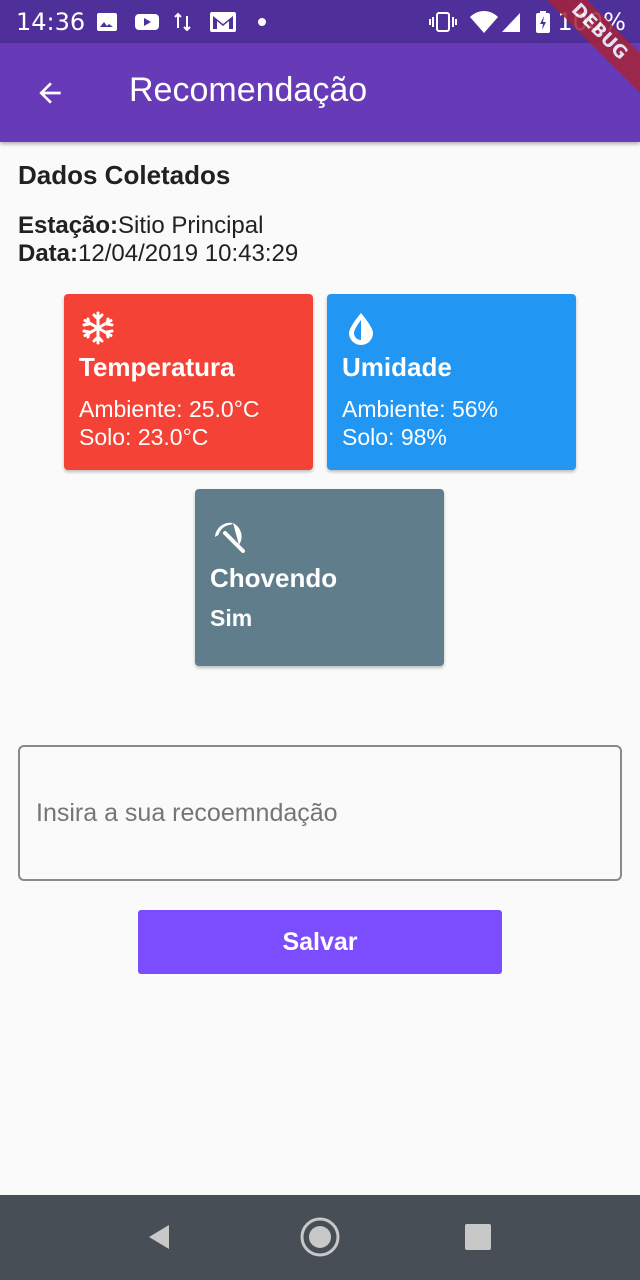  I want to click on rain-card: Chovendo Sim, so click(319, 577).